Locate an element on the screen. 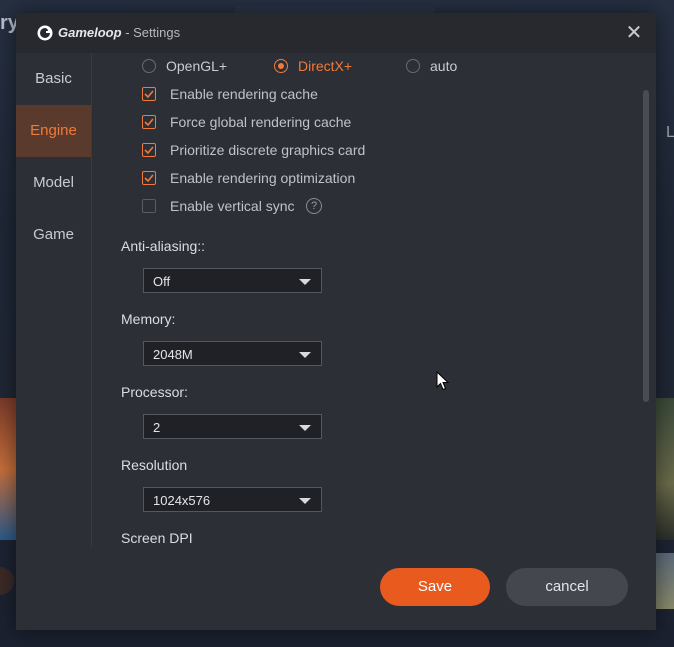 The height and width of the screenshot is (647, 674). background-game-thumbnail-right-lower is located at coordinates (665, 581).